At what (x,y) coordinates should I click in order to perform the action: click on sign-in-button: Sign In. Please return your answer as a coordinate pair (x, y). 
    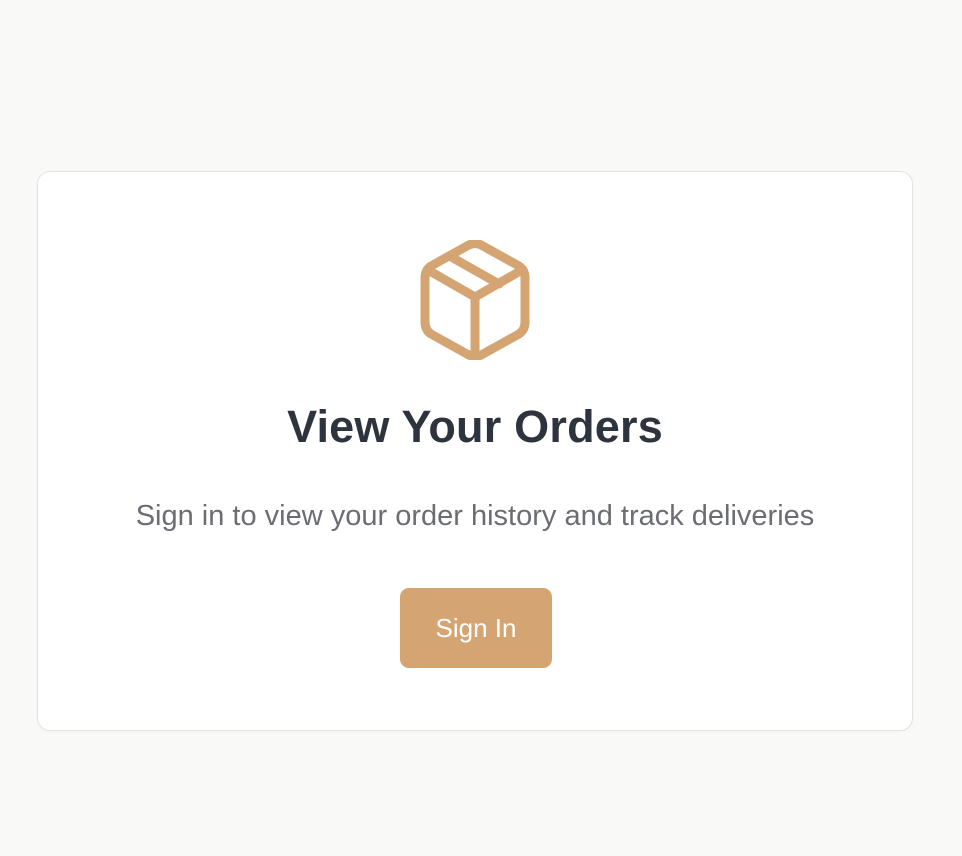
    Looking at the image, I should click on (476, 628).